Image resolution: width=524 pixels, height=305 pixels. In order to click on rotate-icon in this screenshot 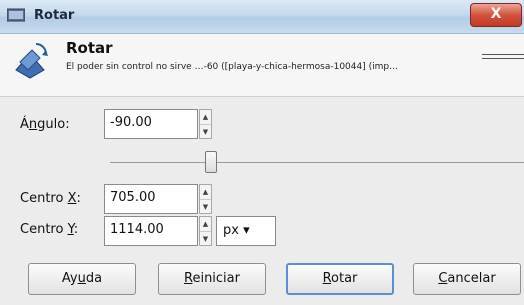, I will do `click(31, 61)`.